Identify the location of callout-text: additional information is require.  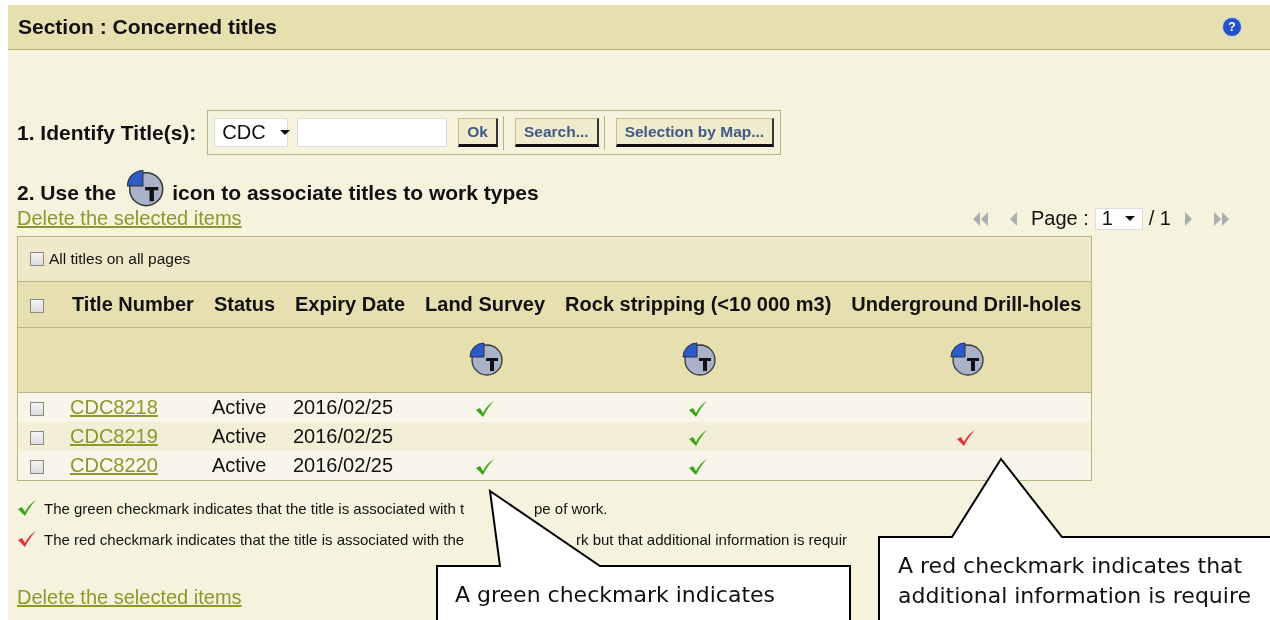
(1074, 596).